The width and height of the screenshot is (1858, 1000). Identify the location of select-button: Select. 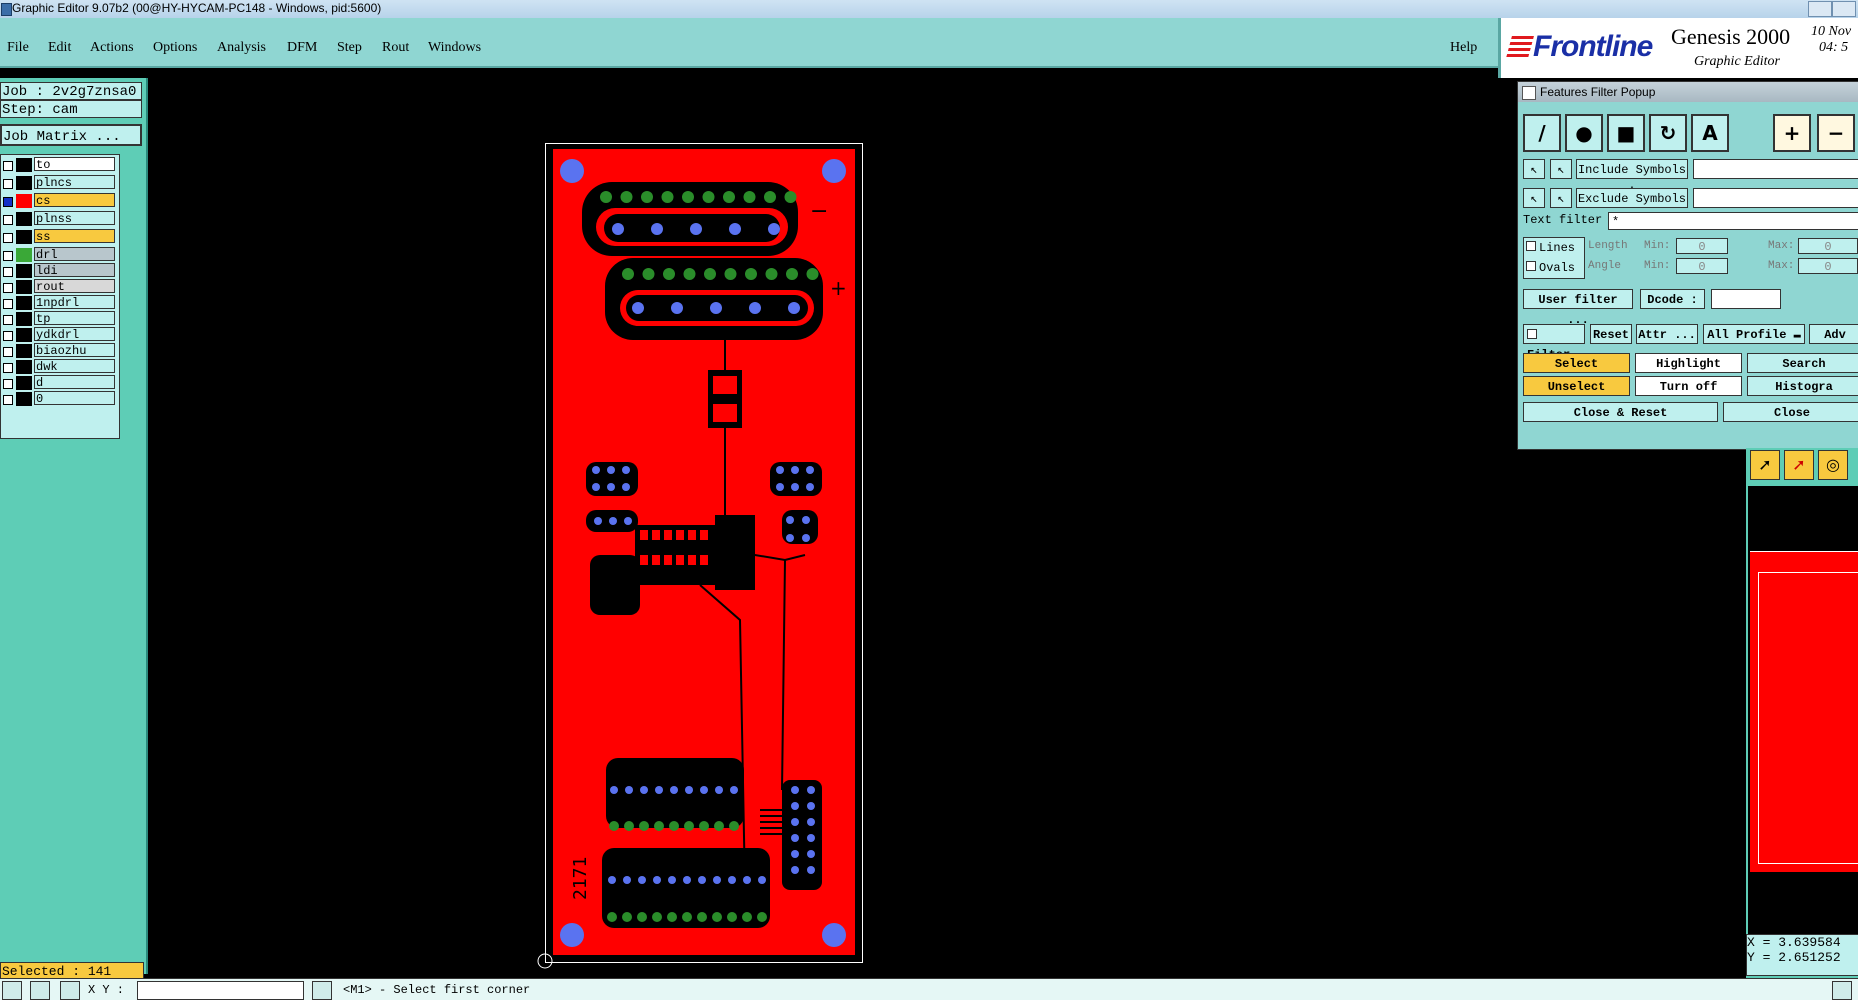
(1576, 363).